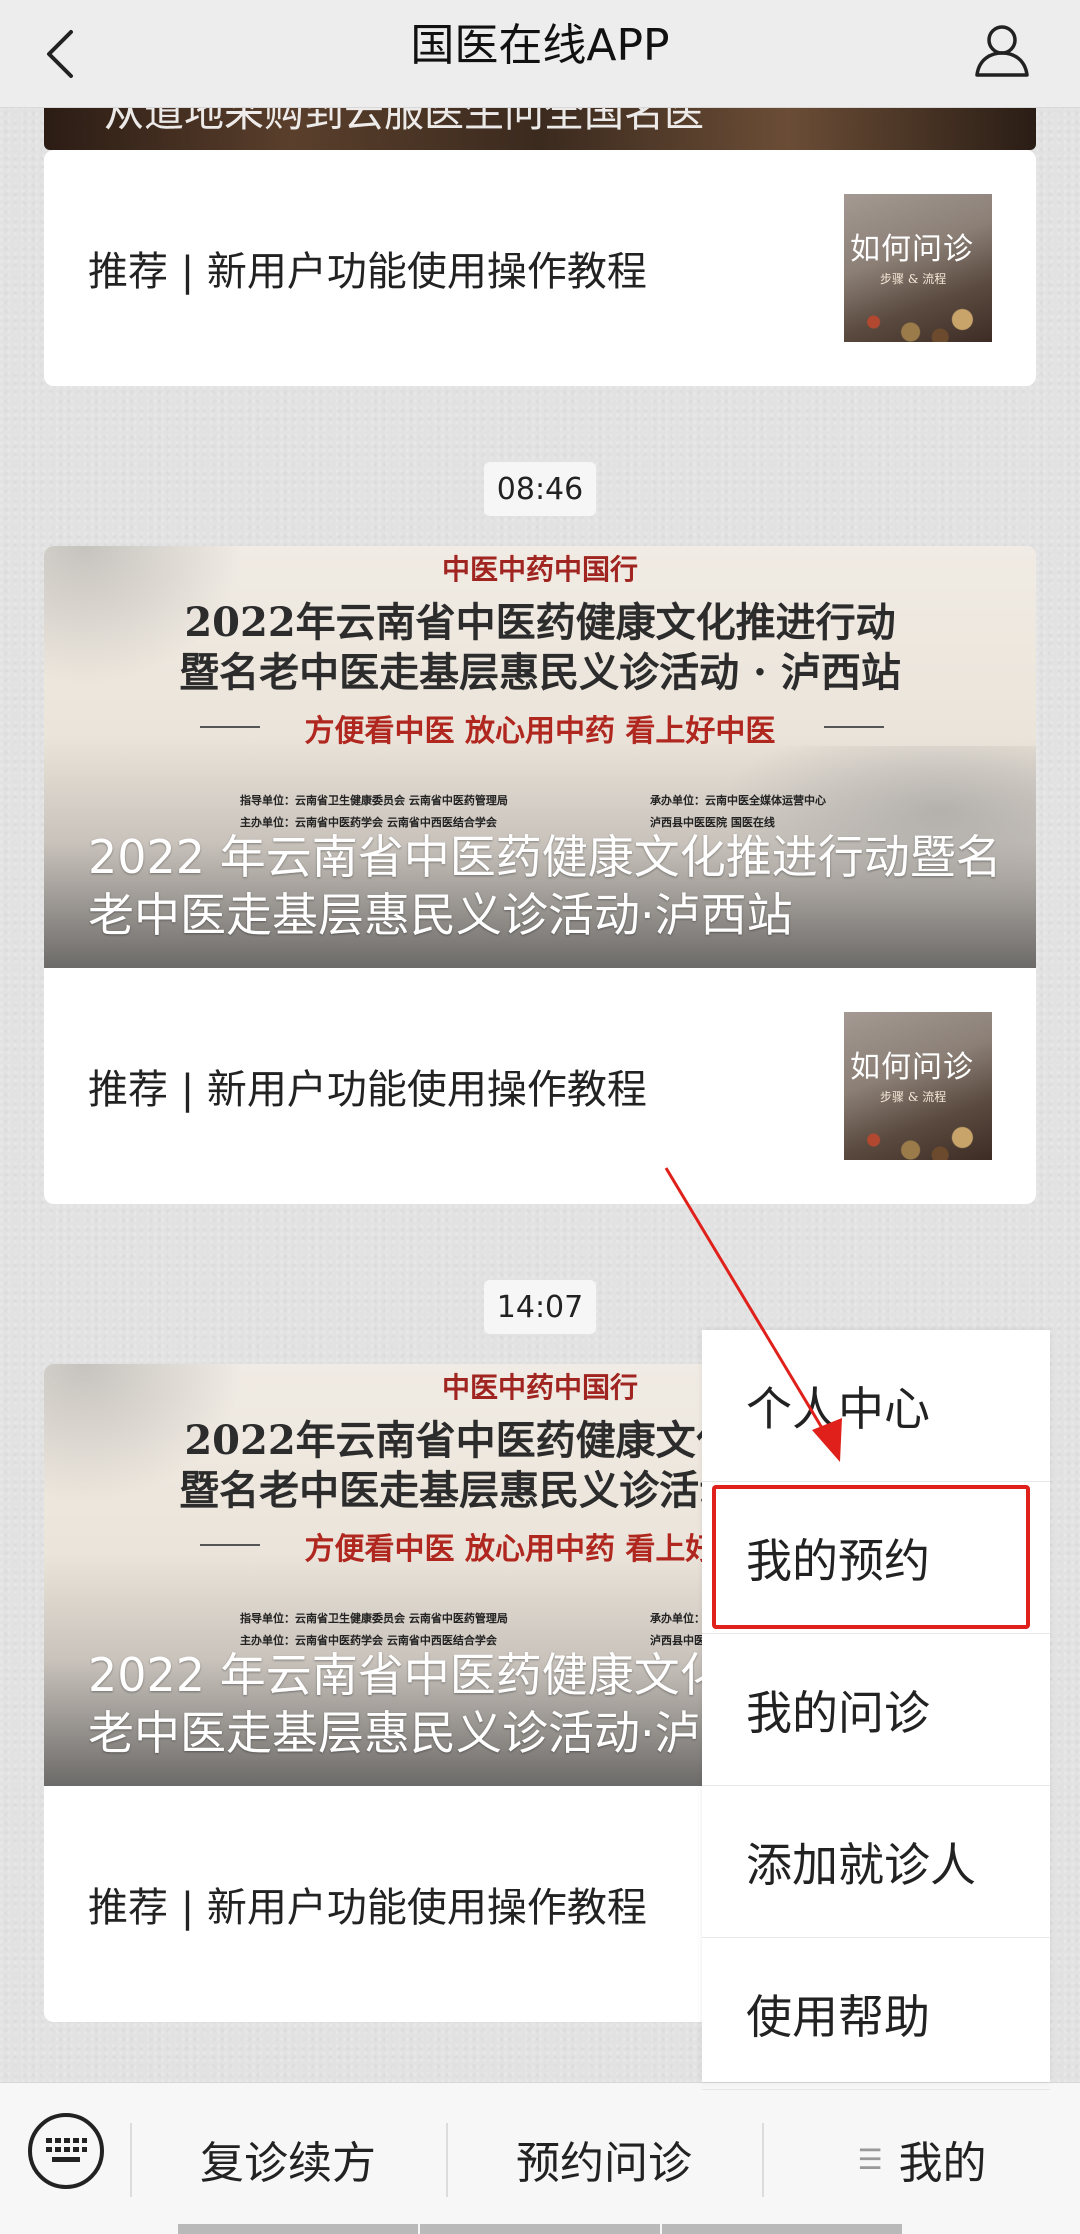 The height and width of the screenshot is (2234, 1080). I want to click on keyboard-icon, so click(66, 2150).